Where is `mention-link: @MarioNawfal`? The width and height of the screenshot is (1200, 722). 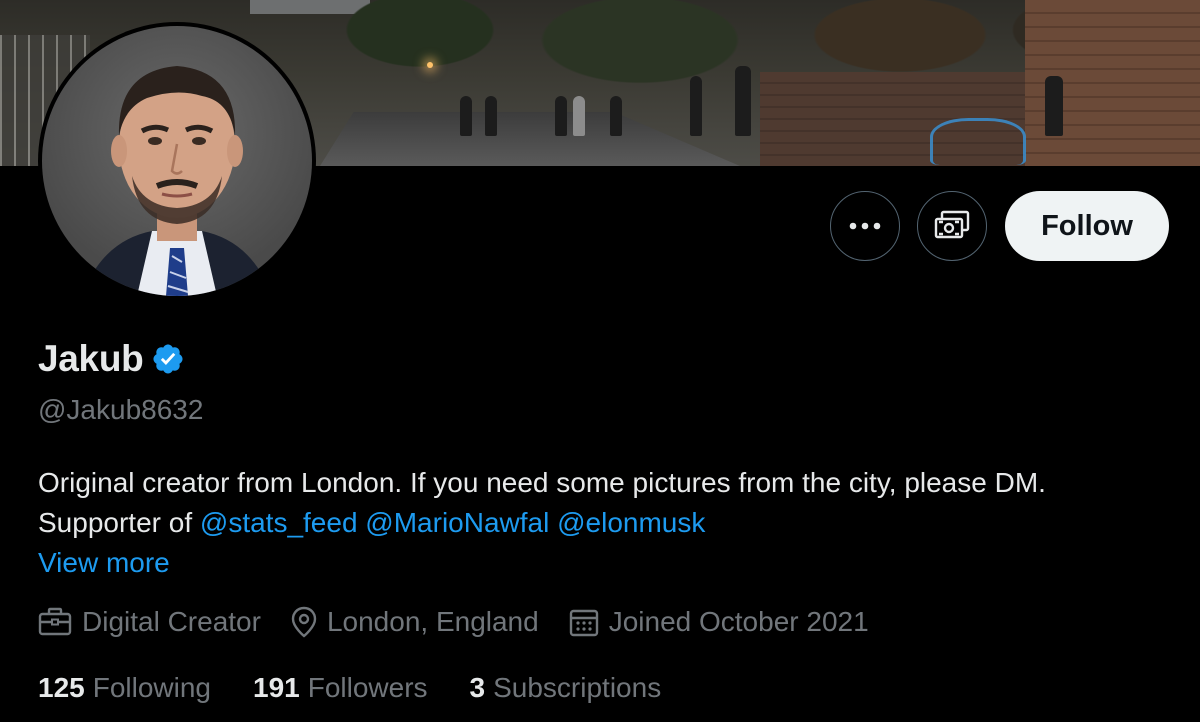
mention-link: @MarioNawfal is located at coordinates (457, 522).